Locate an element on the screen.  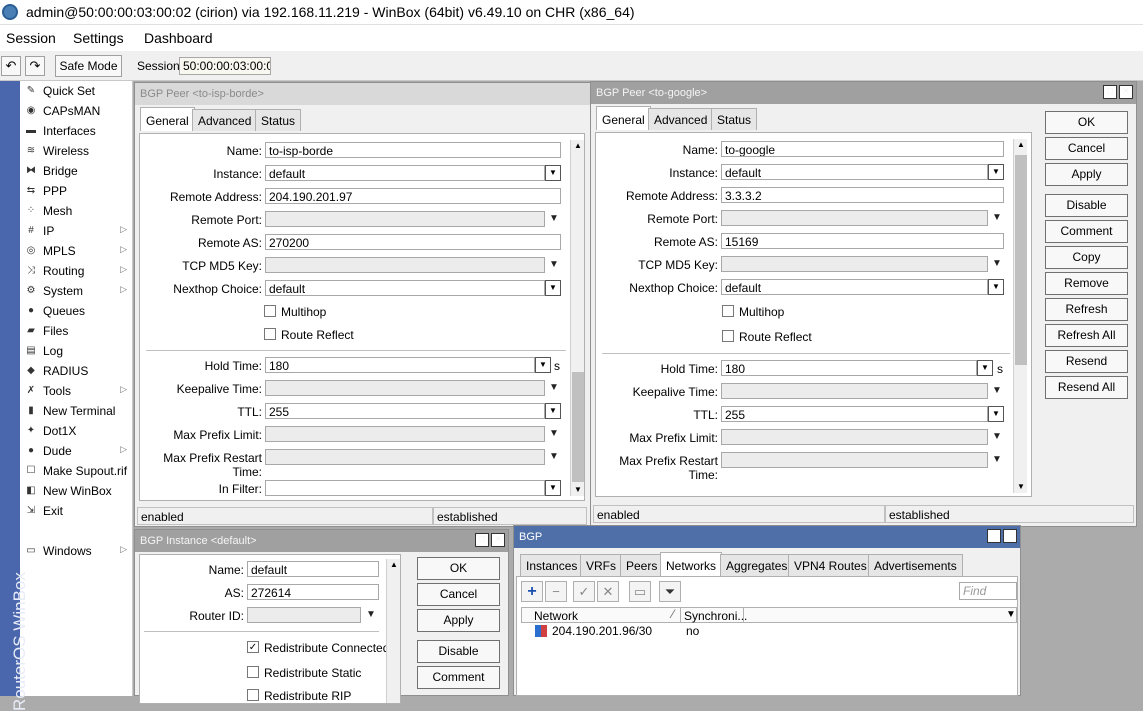
safe-mode-button: Safe Mode is located at coordinates (88, 66).